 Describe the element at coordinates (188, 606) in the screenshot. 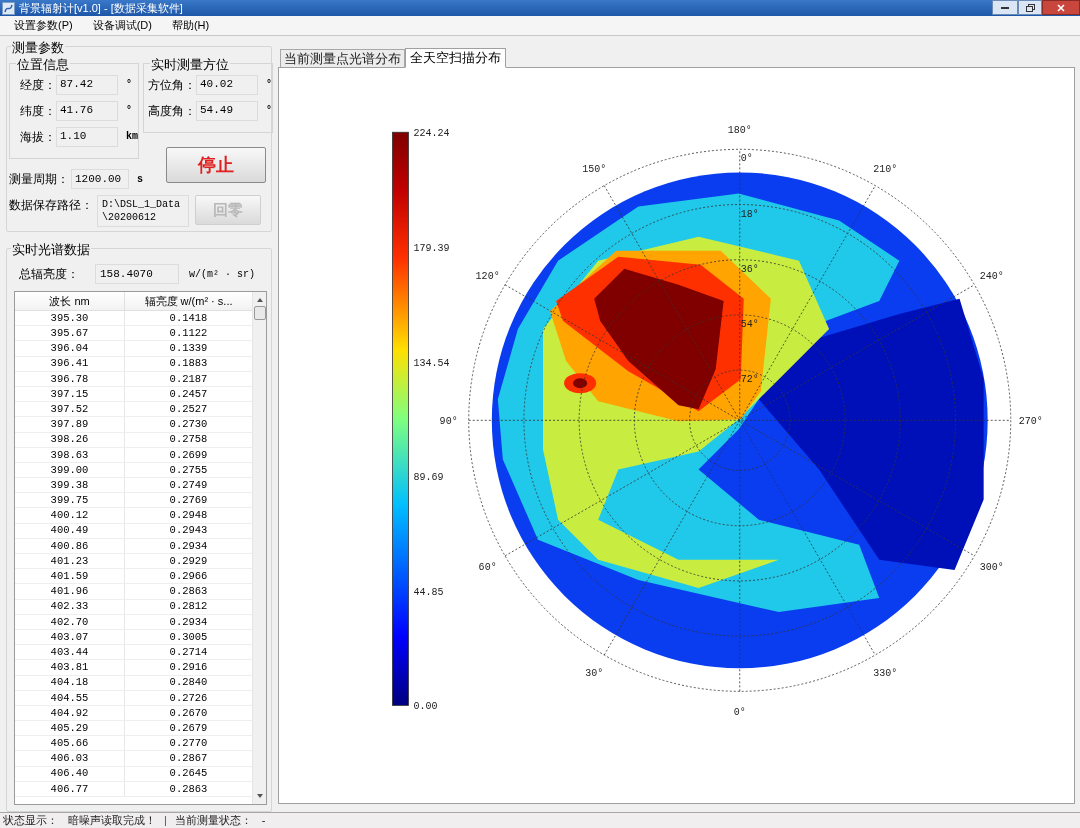

I see `table-cell-text: 0.2812` at that location.